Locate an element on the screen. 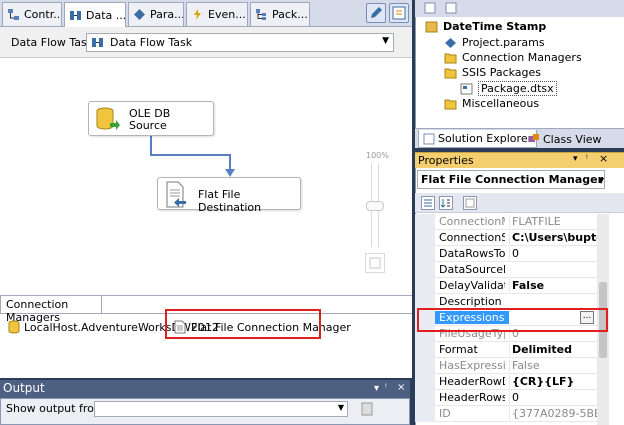  ole-db-source-component: OLE DB Source is located at coordinates (151, 118).